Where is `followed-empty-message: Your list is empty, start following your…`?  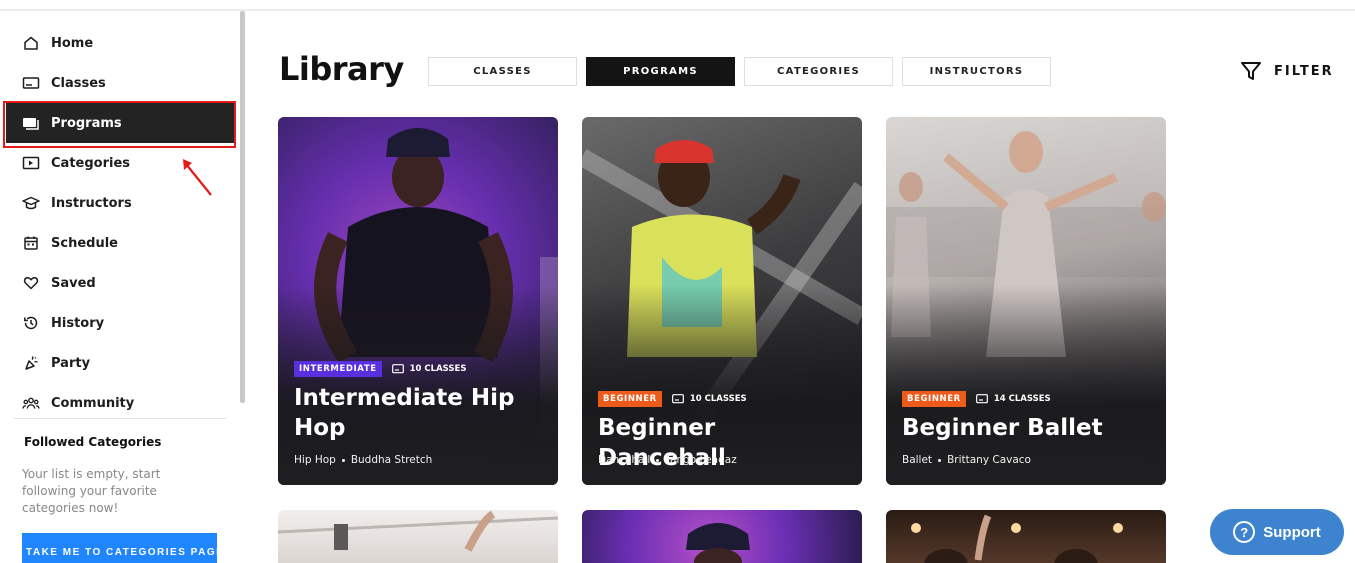 followed-empty-message: Your list is empty, start following your… is located at coordinates (91, 491).